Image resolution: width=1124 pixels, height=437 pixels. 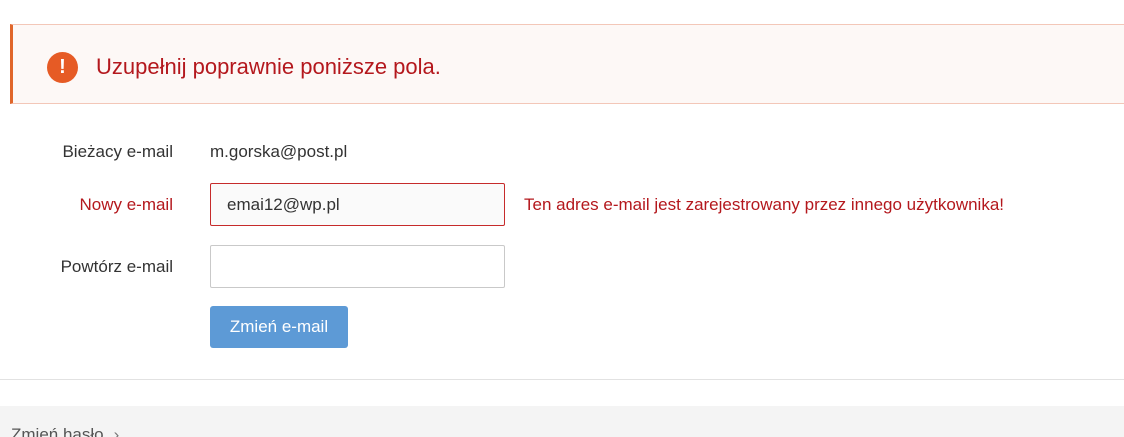 I want to click on new-email-label: Nowy e-mail, so click(x=126, y=204).